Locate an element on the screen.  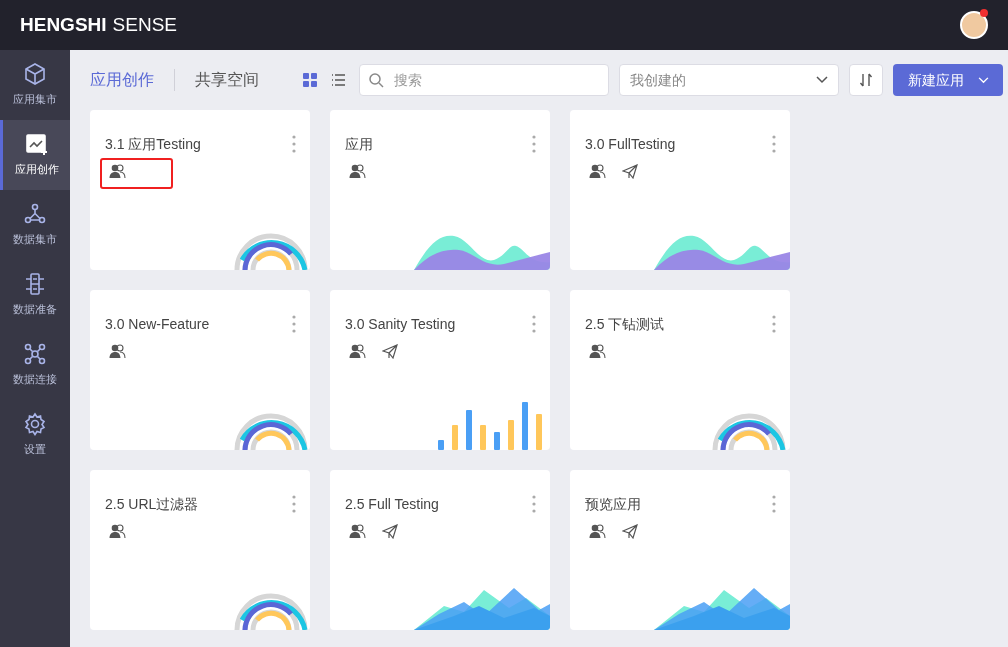
cube-icon is located at coordinates (35, 74).